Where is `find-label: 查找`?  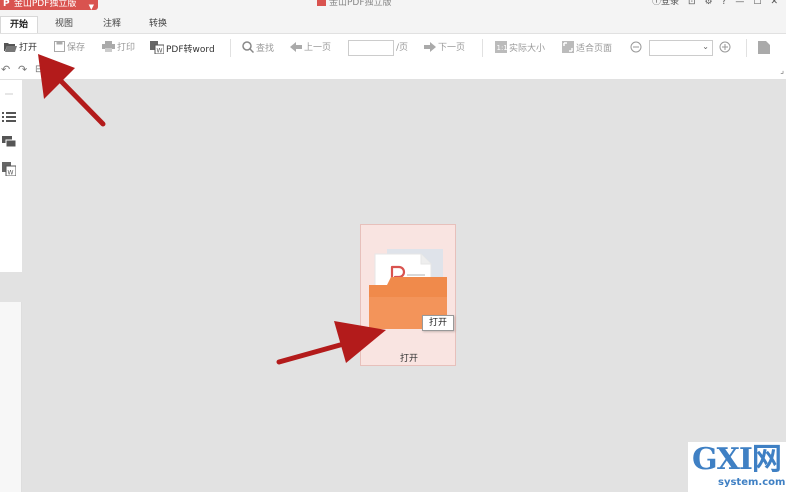
find-label: 查找 is located at coordinates (265, 49).